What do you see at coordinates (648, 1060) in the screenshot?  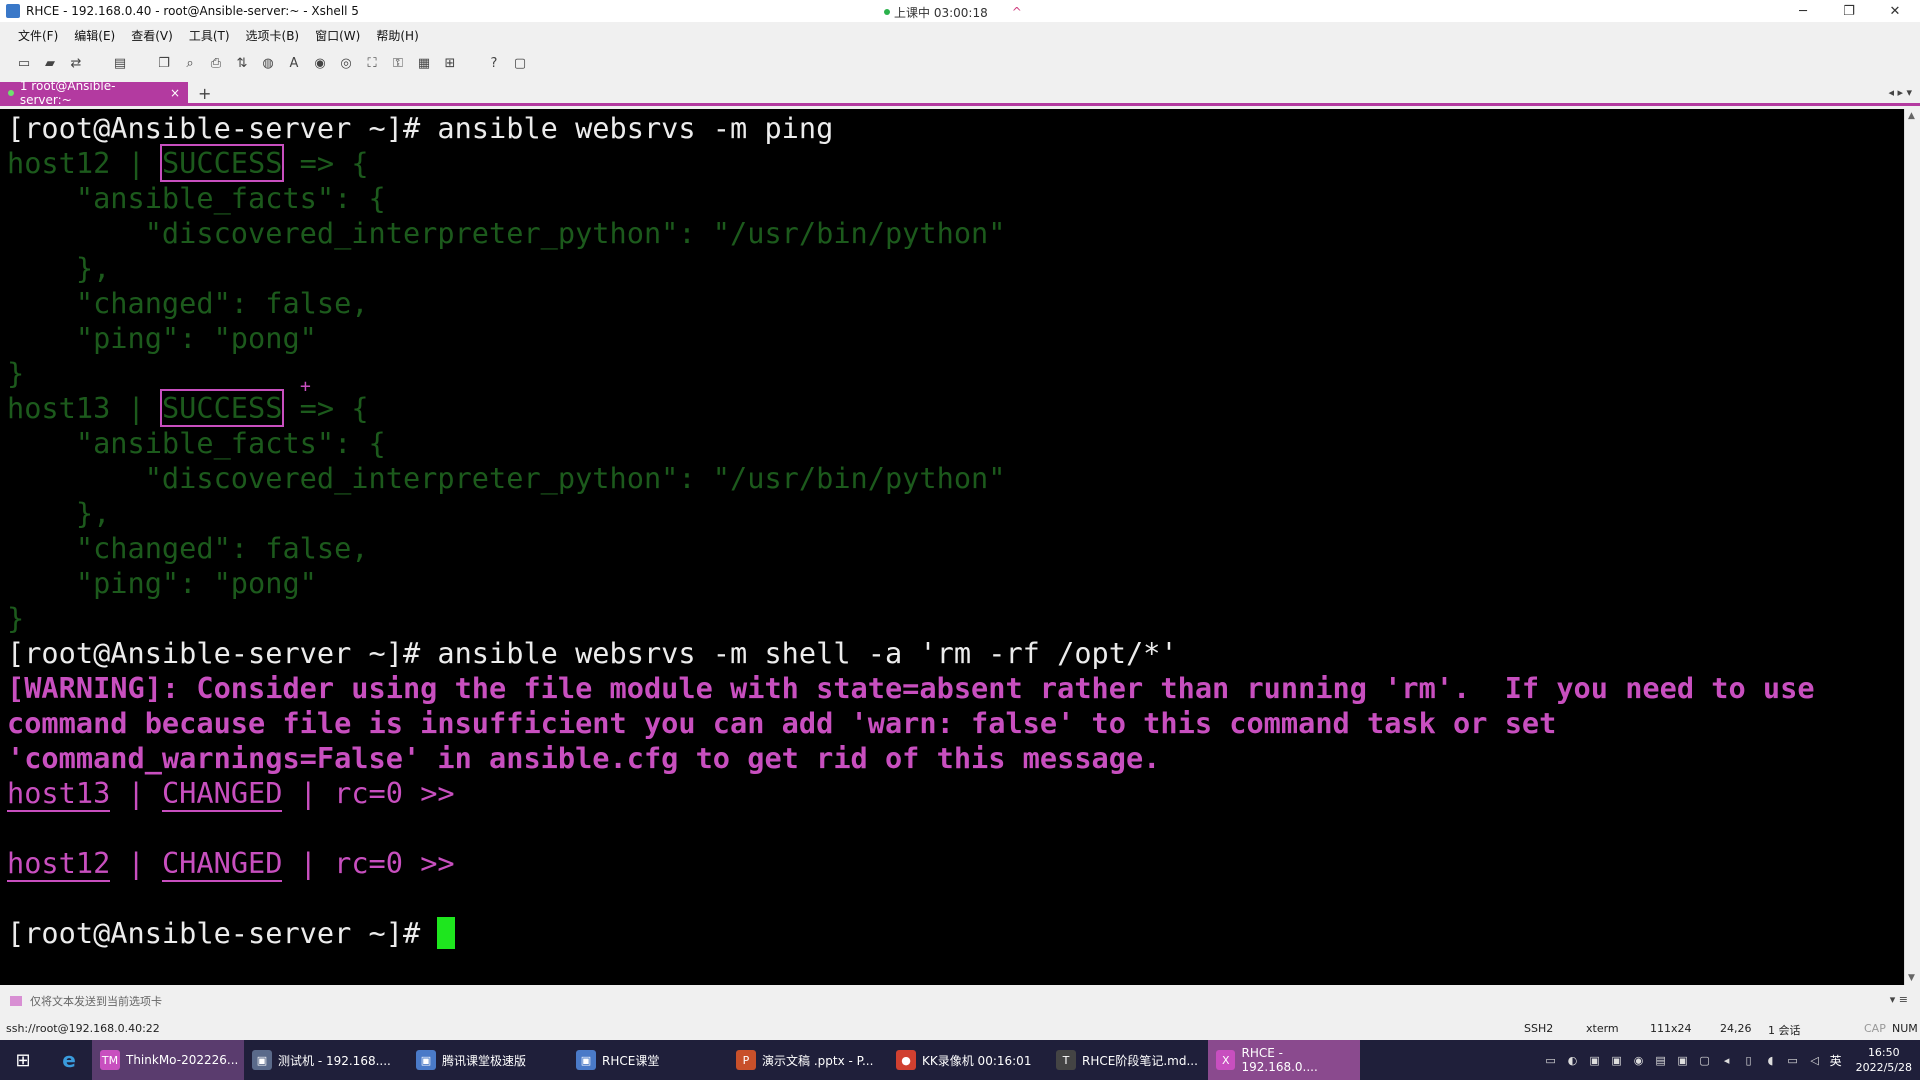 I see `taskbar-app-rhce-classroom: ▣ RHCE课堂` at bounding box center [648, 1060].